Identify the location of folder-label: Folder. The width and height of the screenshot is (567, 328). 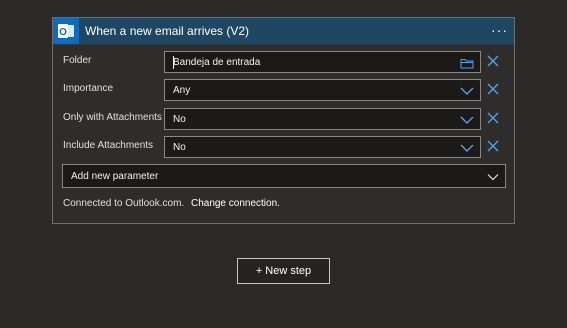
(77, 60).